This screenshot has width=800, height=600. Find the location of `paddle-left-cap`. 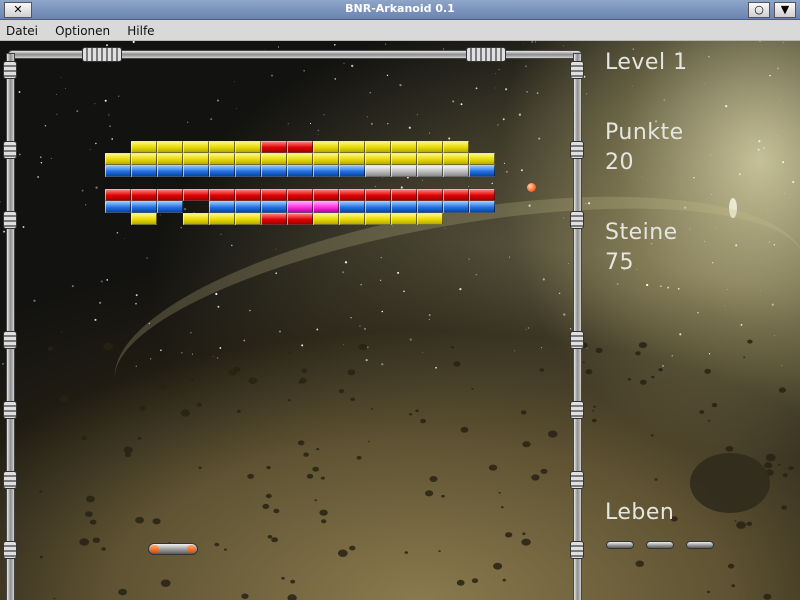

paddle-left-cap is located at coordinates (154, 549).